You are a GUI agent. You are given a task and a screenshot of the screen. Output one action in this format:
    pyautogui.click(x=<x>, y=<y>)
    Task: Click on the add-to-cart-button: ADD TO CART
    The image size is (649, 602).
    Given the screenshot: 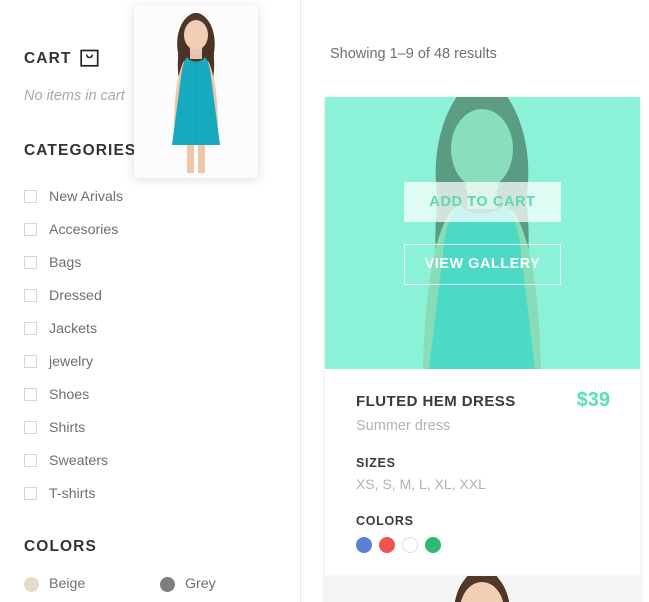 What is the action you would take?
    pyautogui.click(x=482, y=201)
    